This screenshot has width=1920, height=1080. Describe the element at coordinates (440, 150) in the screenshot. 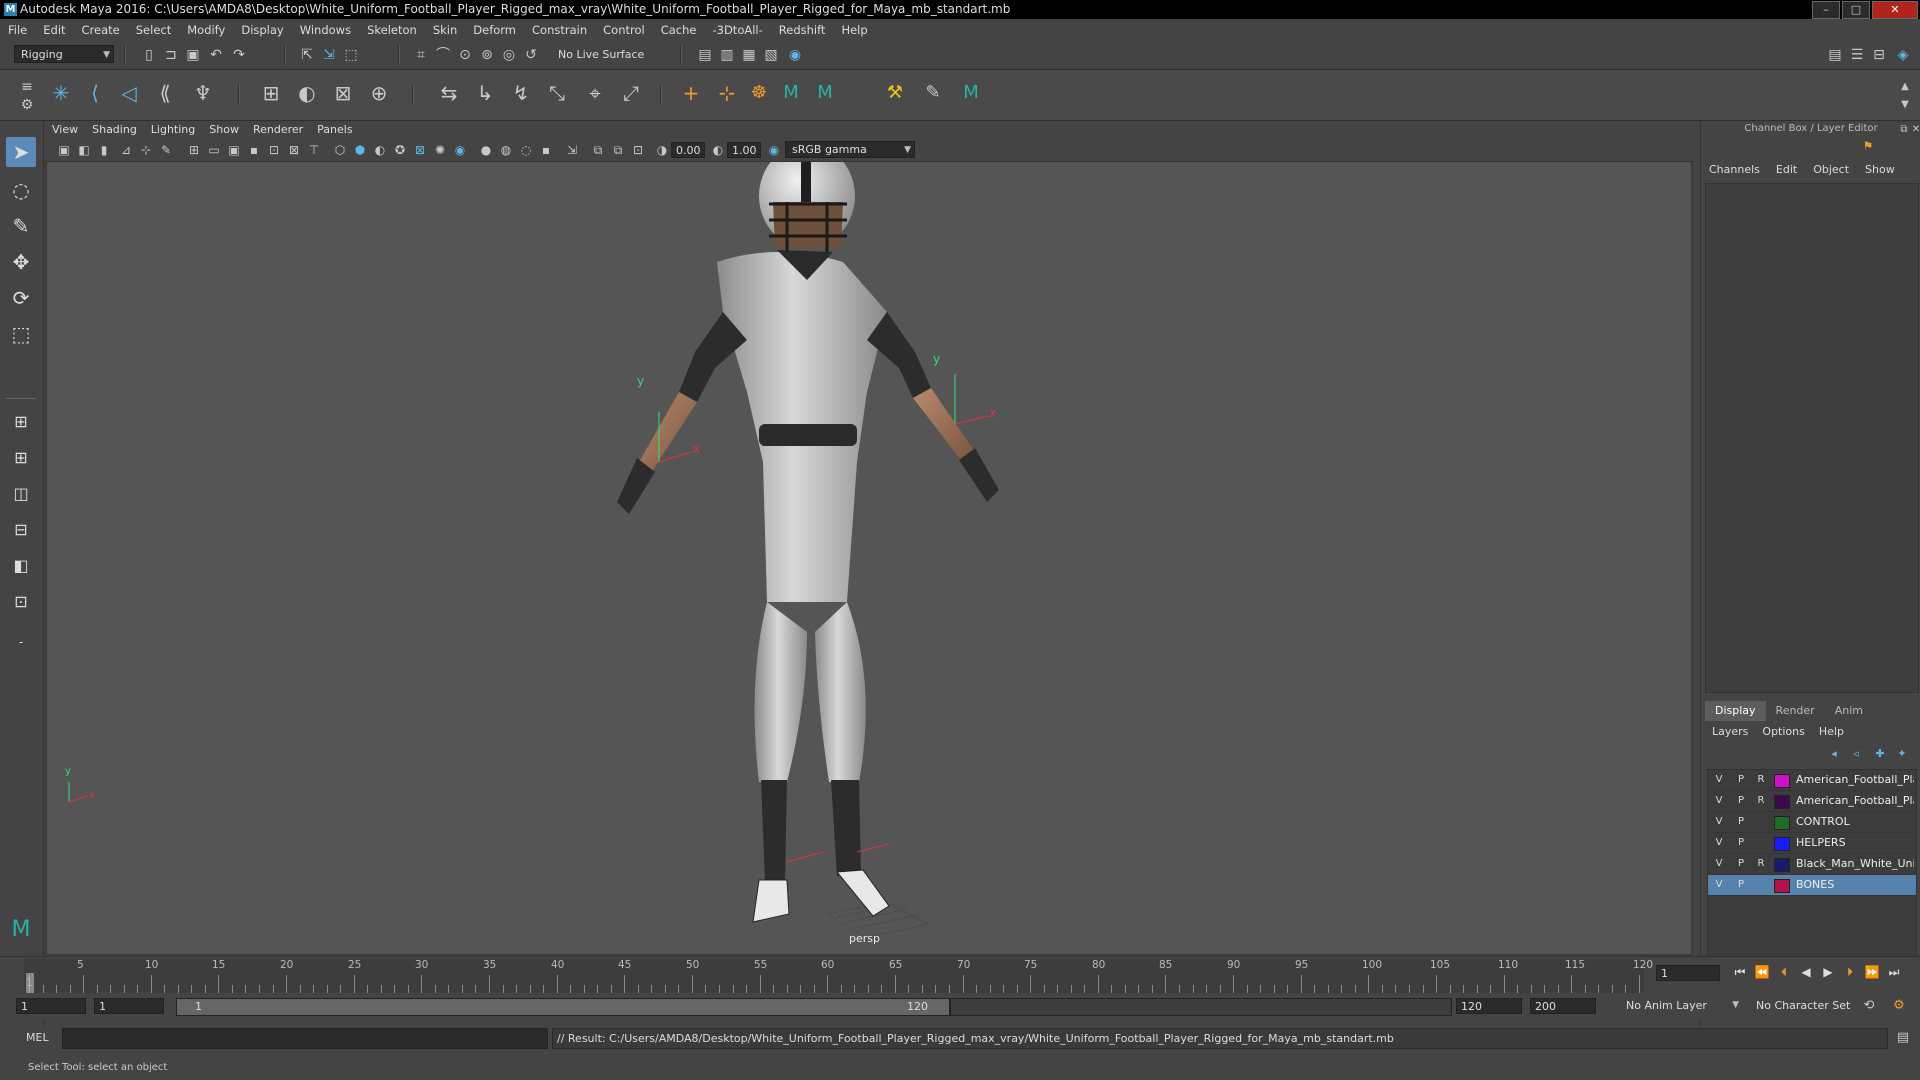

I see `lights-icon: ✺` at that location.